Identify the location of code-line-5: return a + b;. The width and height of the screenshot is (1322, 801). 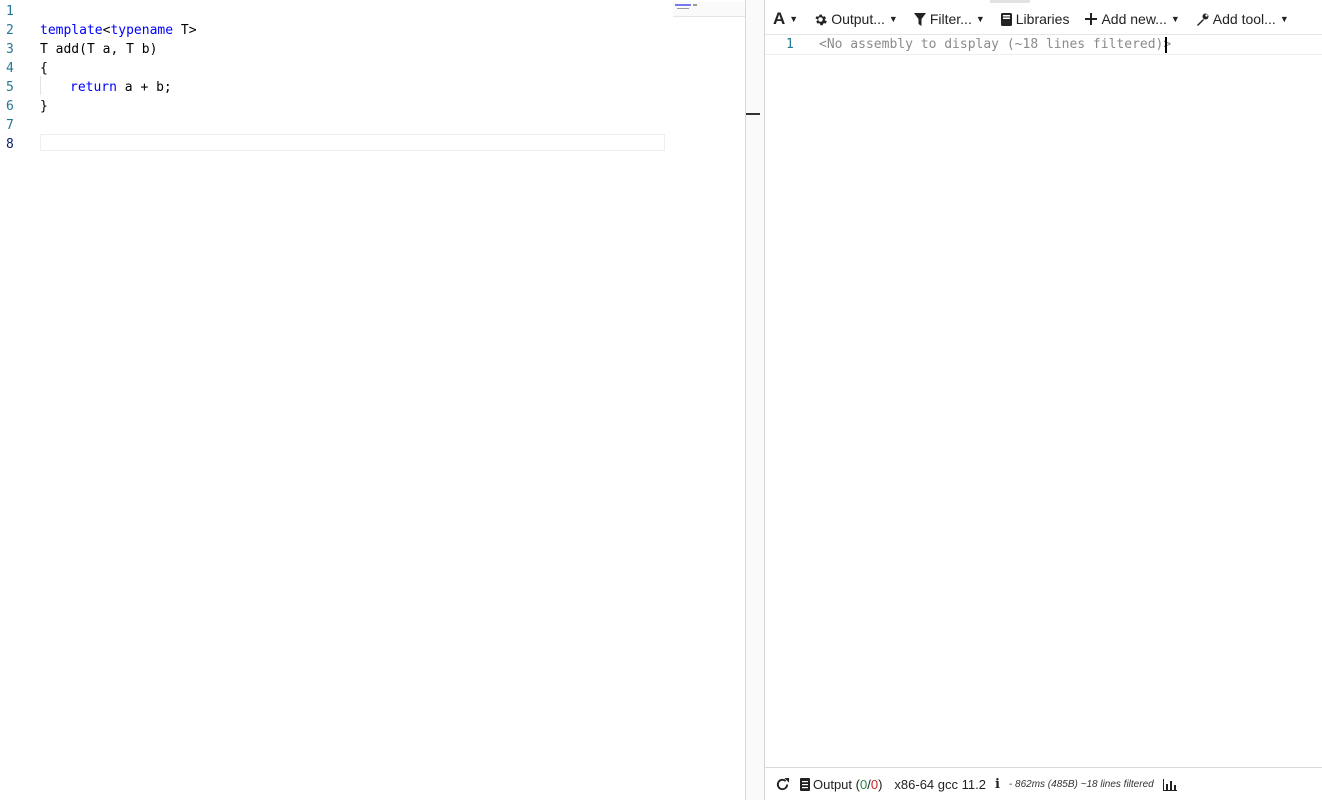
(121, 87).